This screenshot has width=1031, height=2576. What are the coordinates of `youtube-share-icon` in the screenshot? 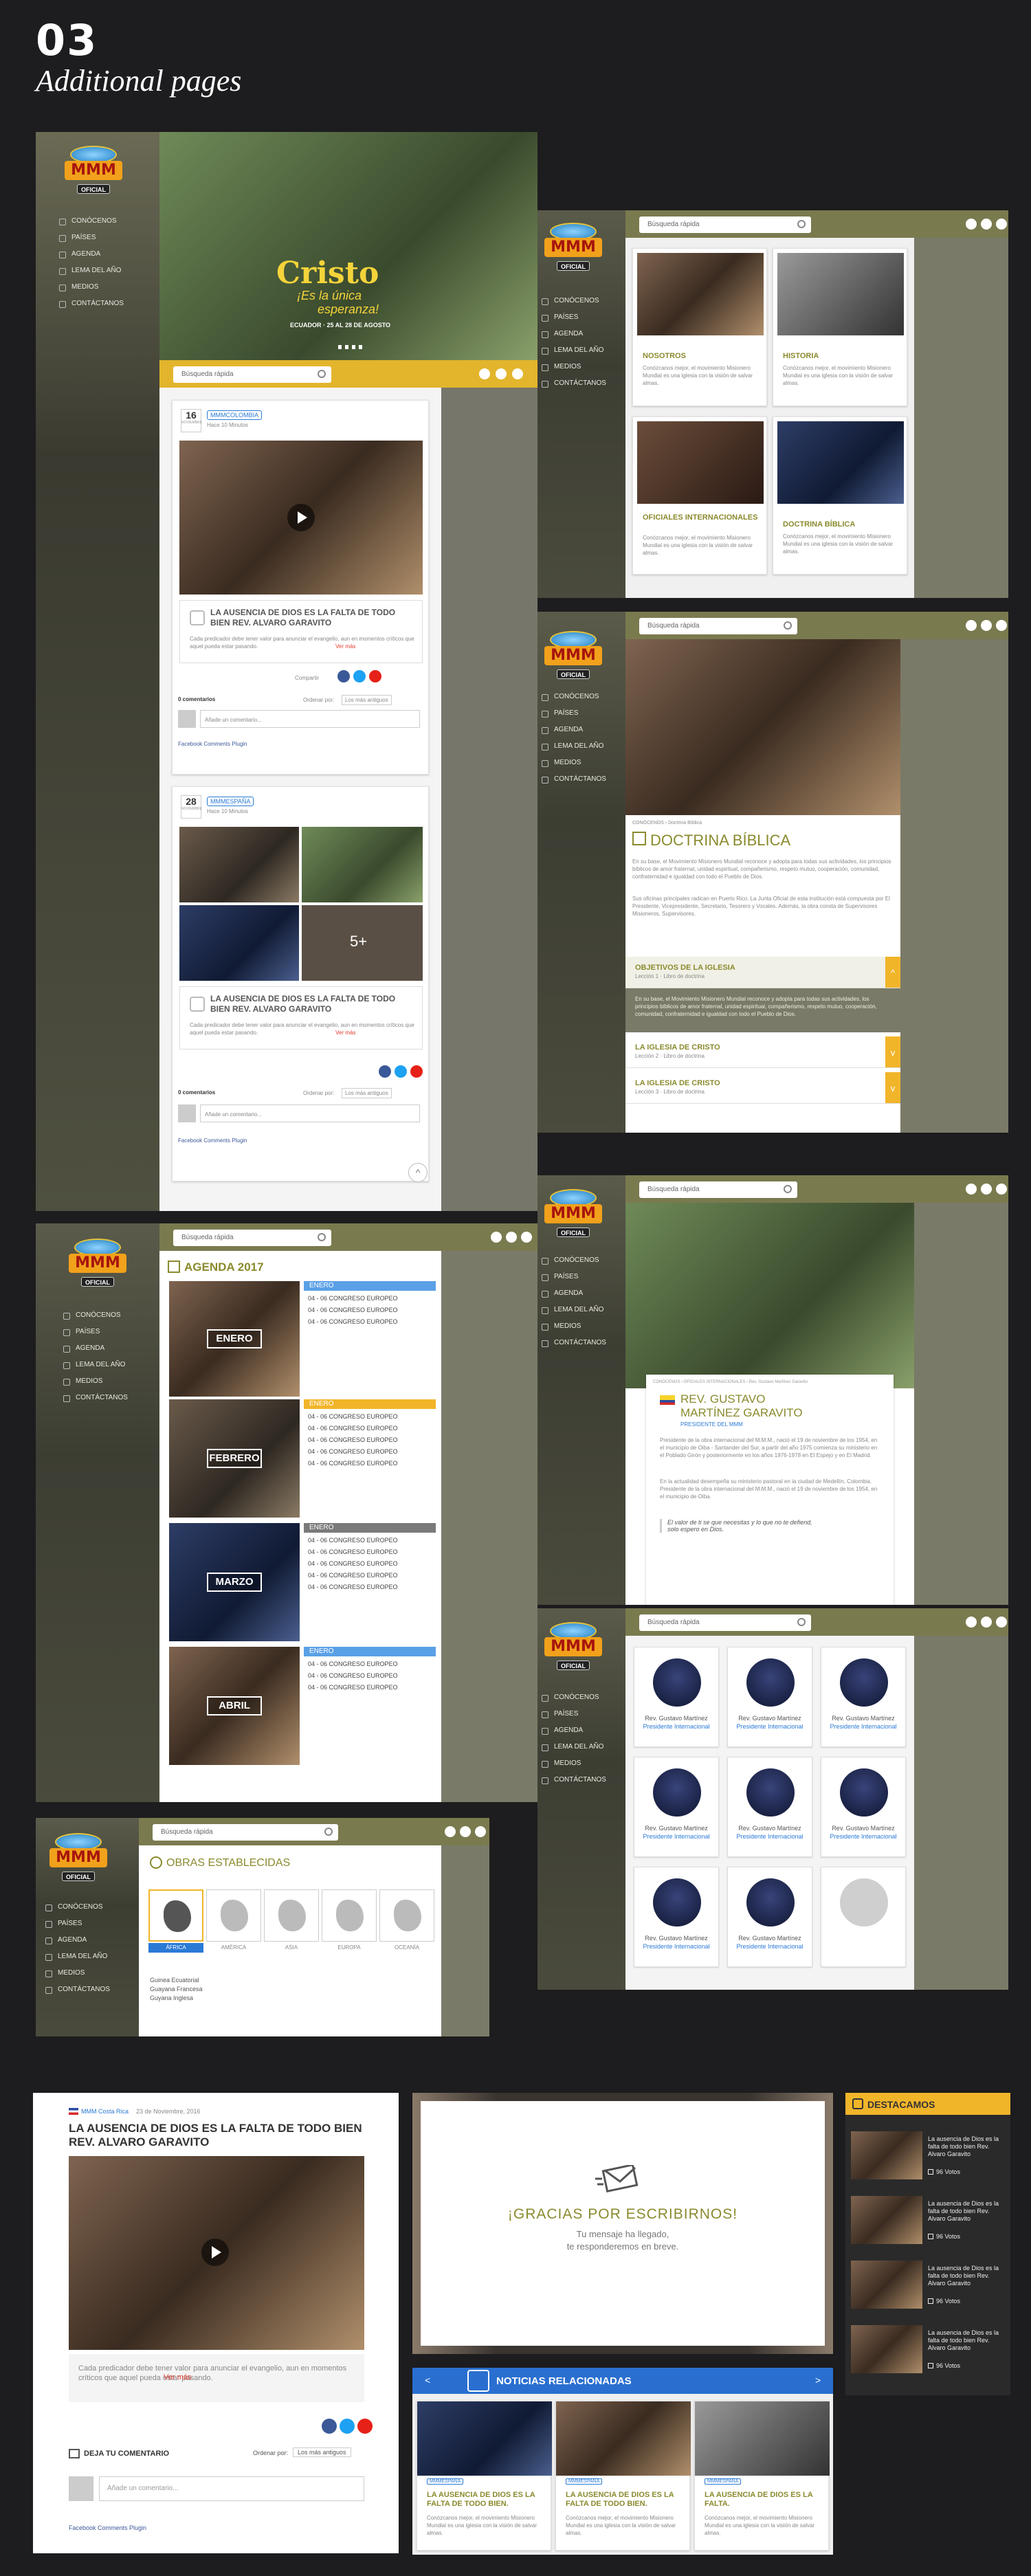 It's located at (375, 676).